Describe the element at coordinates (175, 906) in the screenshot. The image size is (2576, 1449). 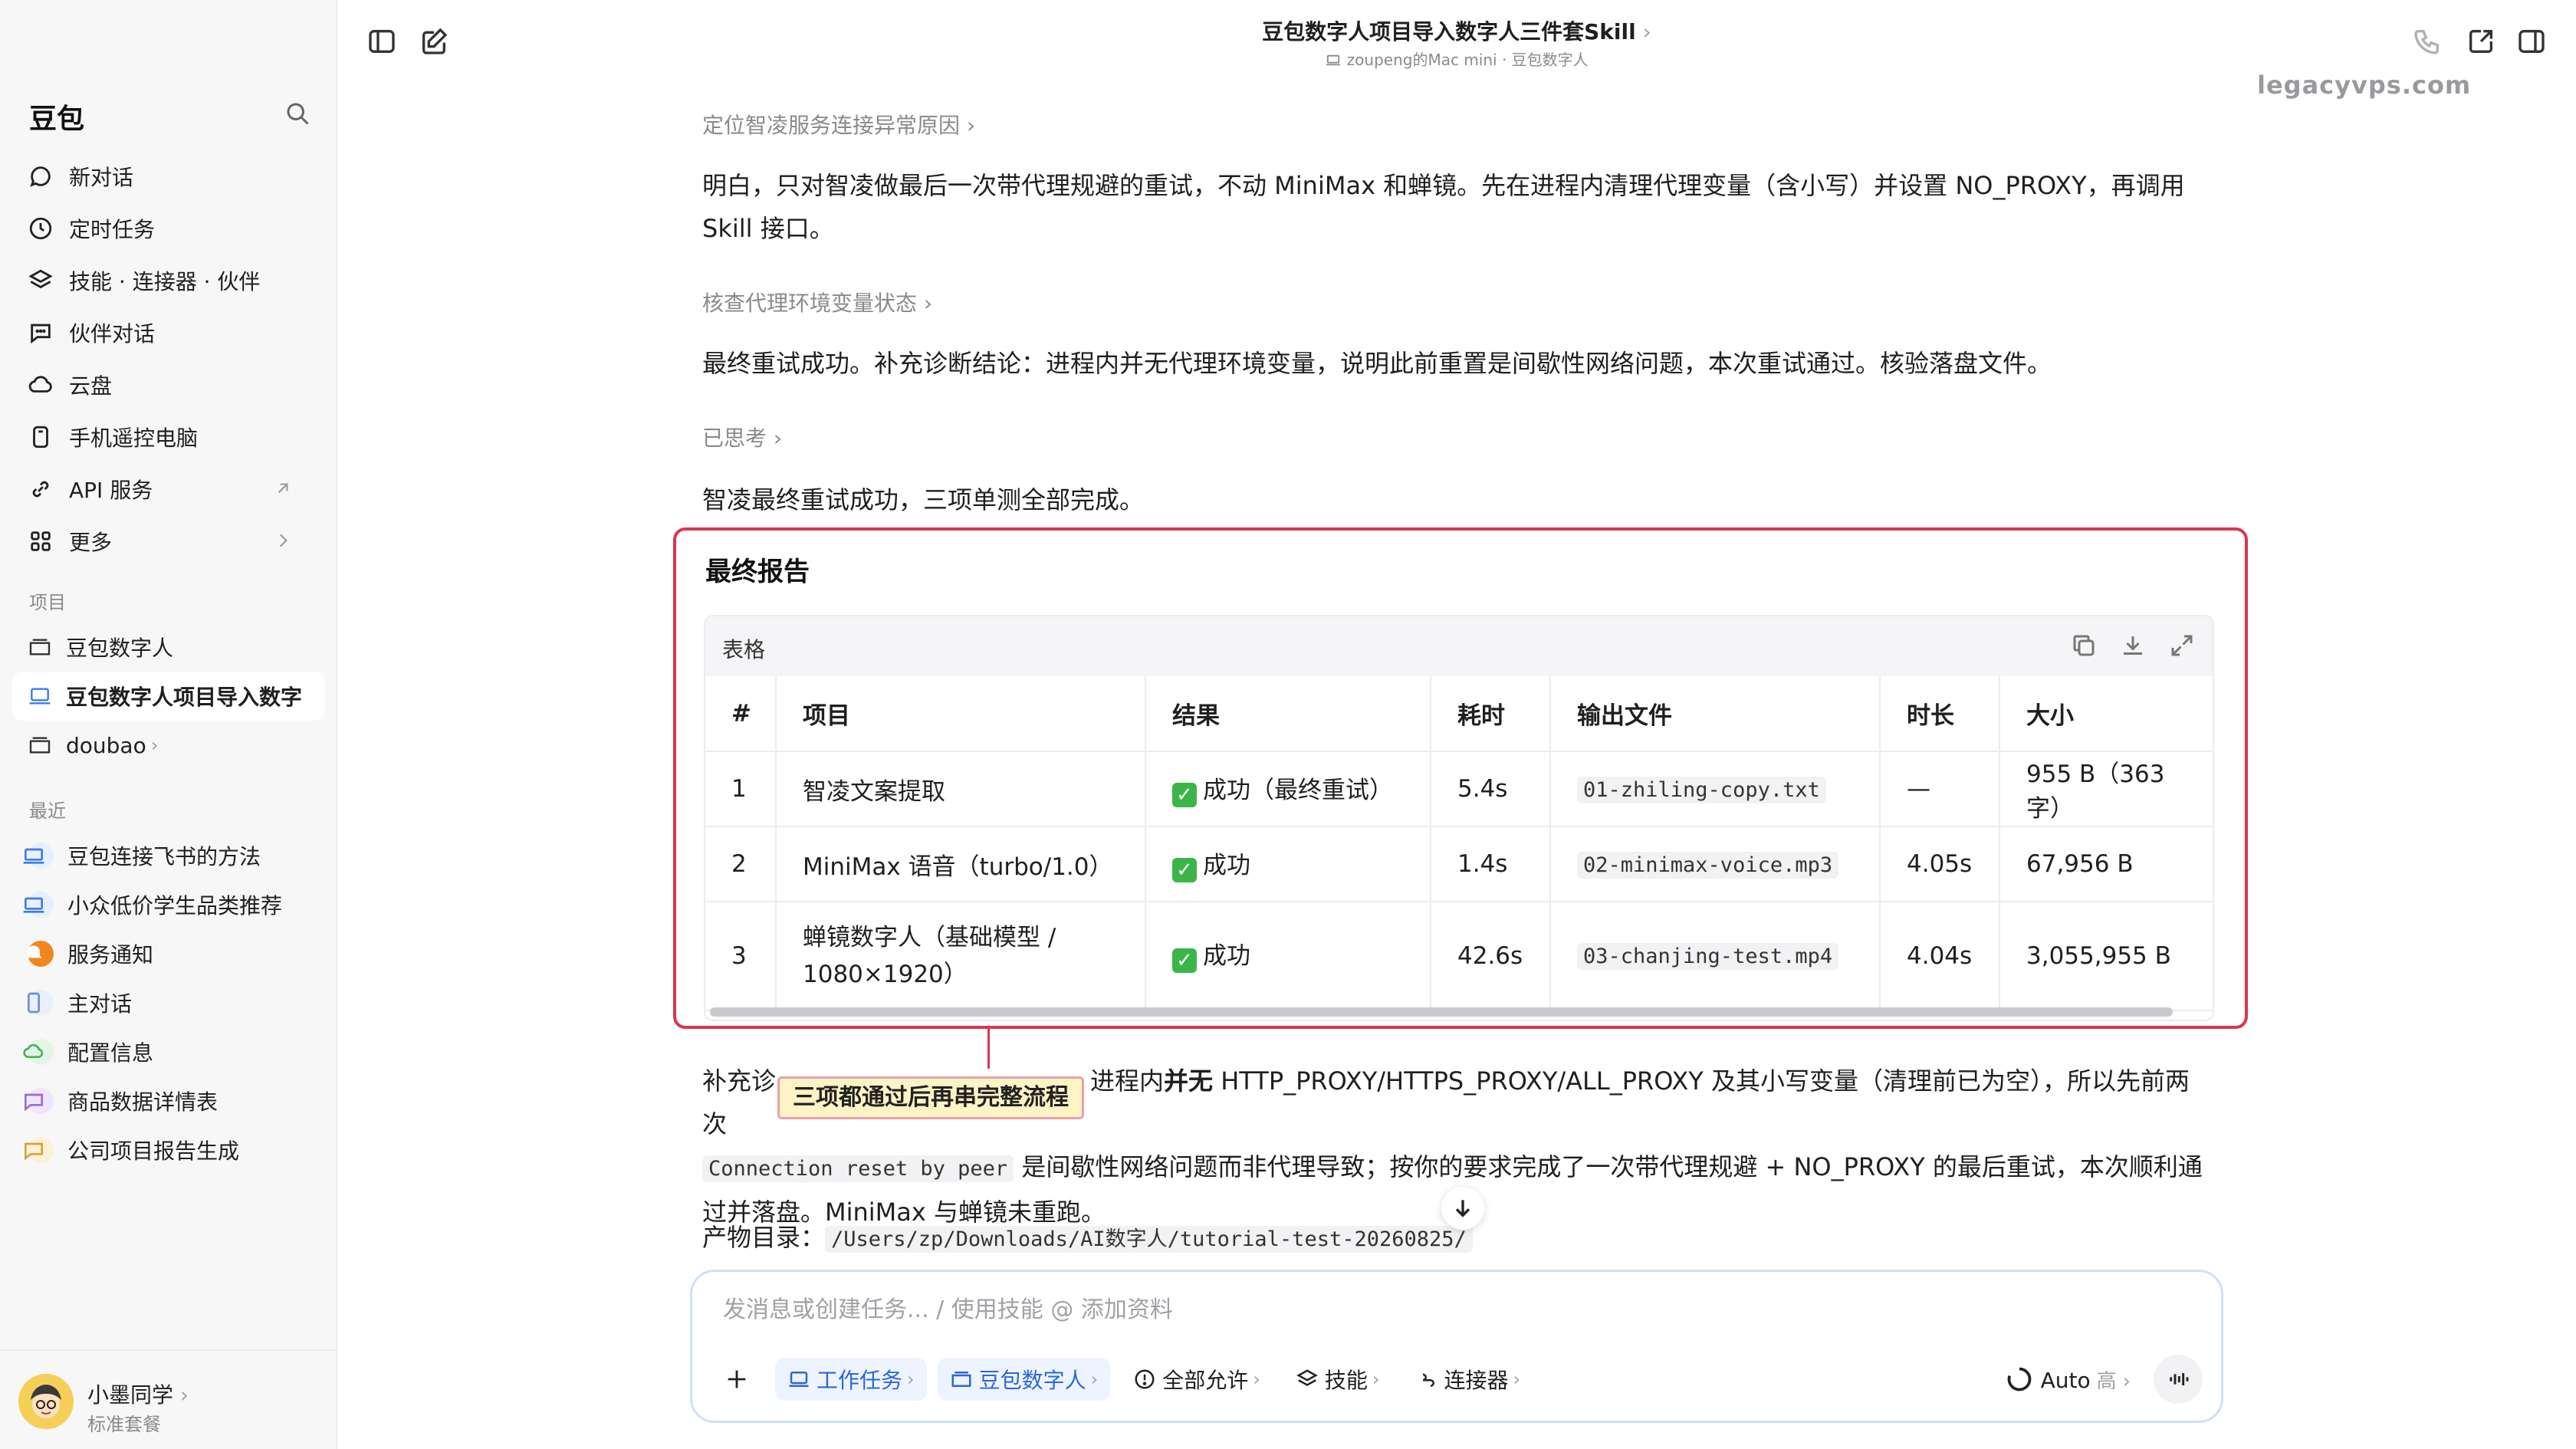
I see `recent-label: 小众低价学生品类推荐` at that location.